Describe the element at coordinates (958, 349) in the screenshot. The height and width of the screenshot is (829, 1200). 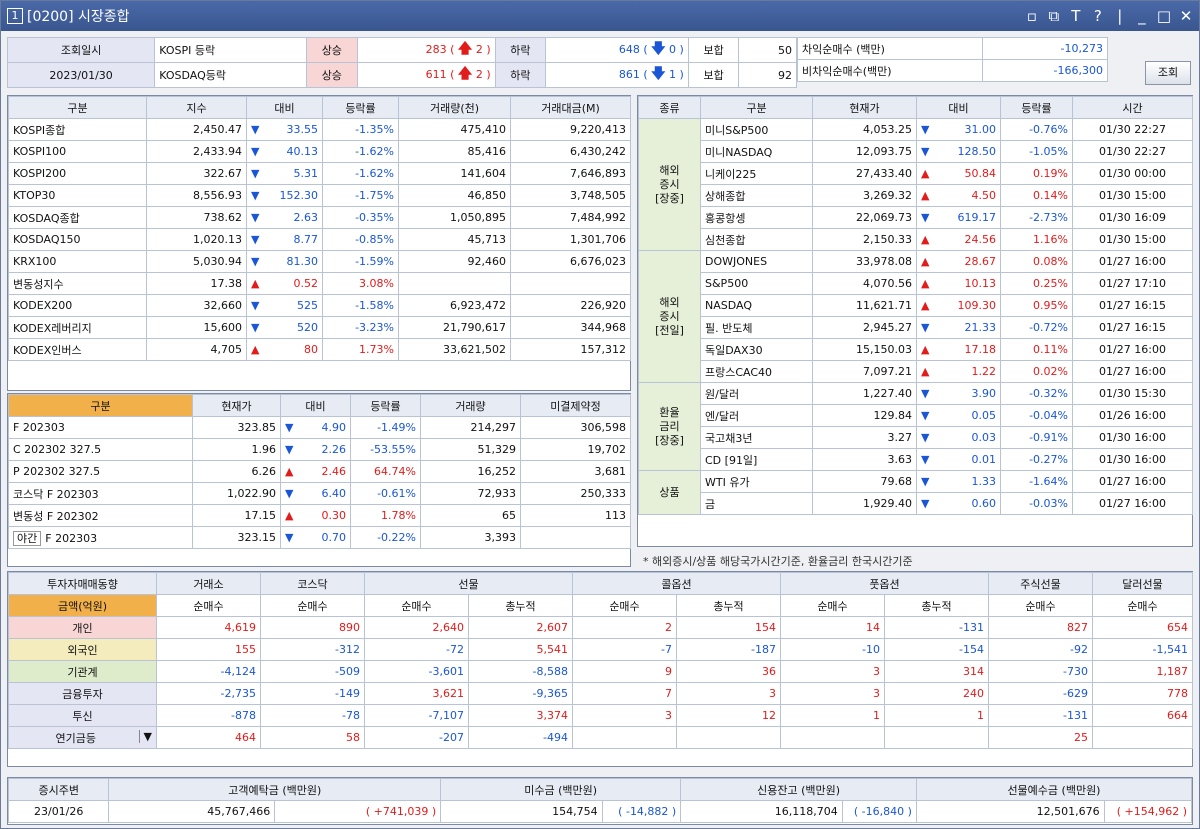
I see `world-change: ▲ 17.18` at that location.